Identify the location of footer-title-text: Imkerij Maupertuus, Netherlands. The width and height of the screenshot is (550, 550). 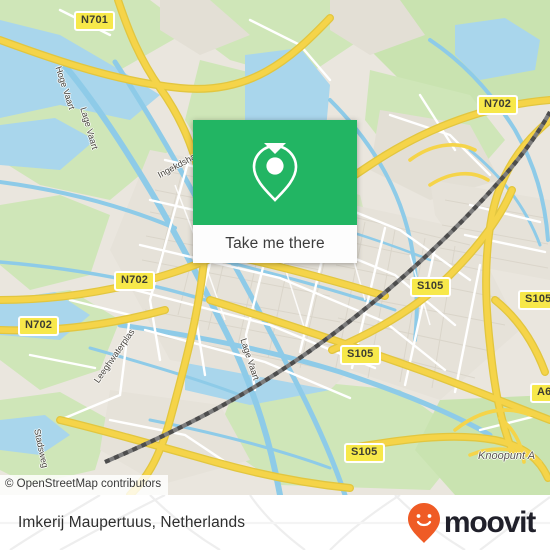
(132, 522).